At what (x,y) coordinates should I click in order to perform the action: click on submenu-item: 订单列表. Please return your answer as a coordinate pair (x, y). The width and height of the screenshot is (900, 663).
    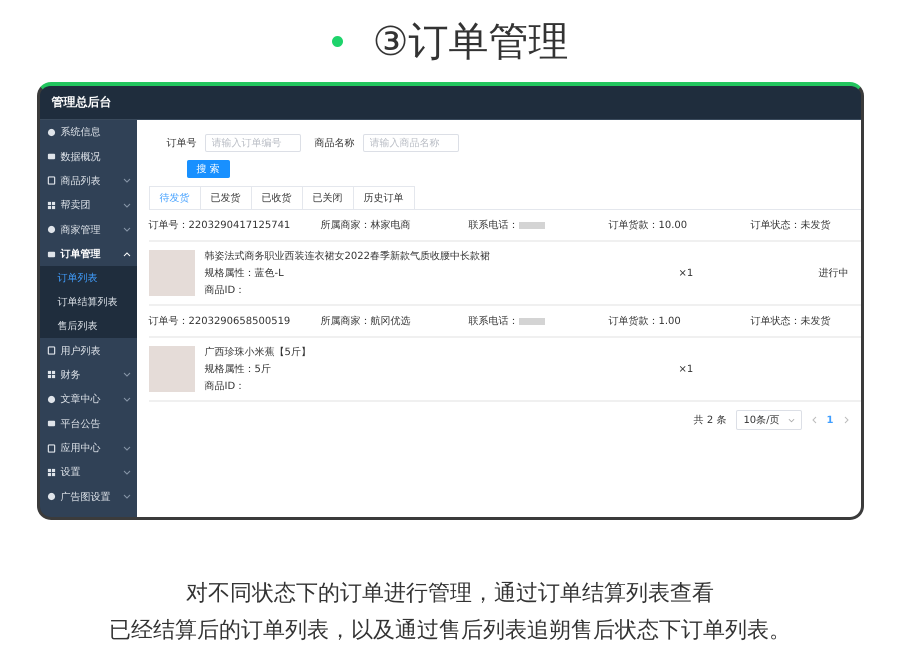
    Looking at the image, I should click on (88, 278).